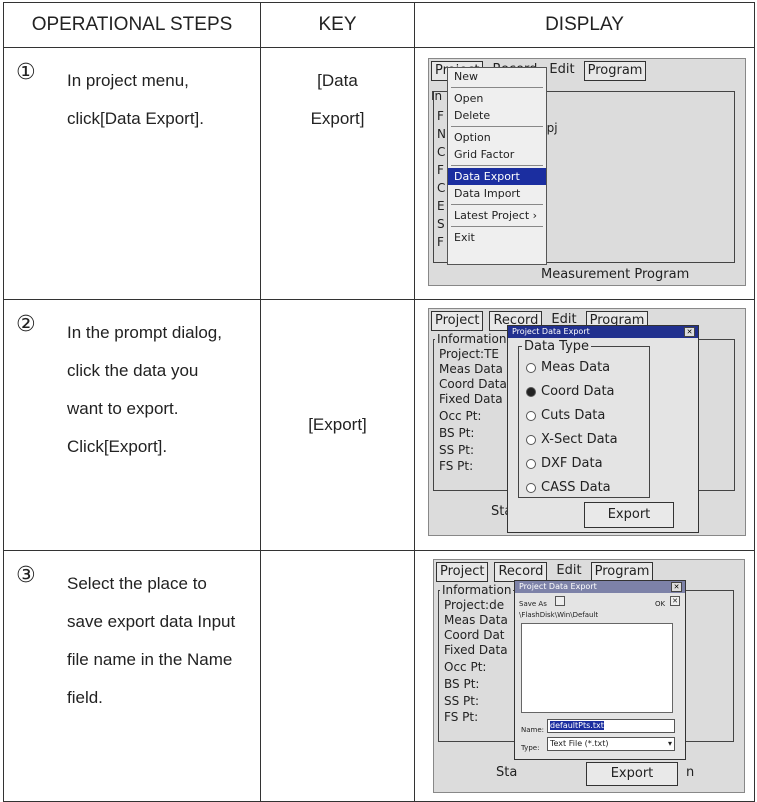  What do you see at coordinates (615, 275) in the screenshot?
I see `footer-text: Measurement Program` at bounding box center [615, 275].